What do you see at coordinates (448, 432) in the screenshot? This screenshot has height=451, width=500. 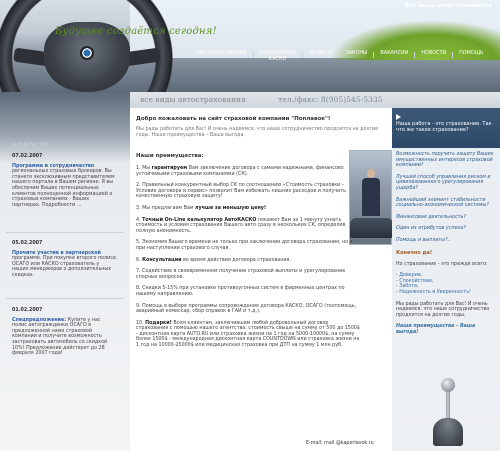 I see `shifter-boot` at bounding box center [448, 432].